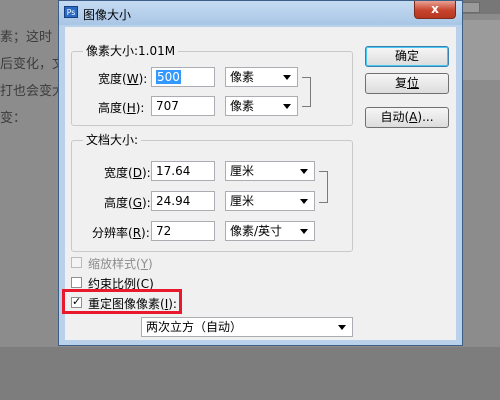 Image resolution: width=500 pixels, height=400 pixels. What do you see at coordinates (121, 108) in the screenshot?
I see `pixel-height-label: 高度(H):` at bounding box center [121, 108].